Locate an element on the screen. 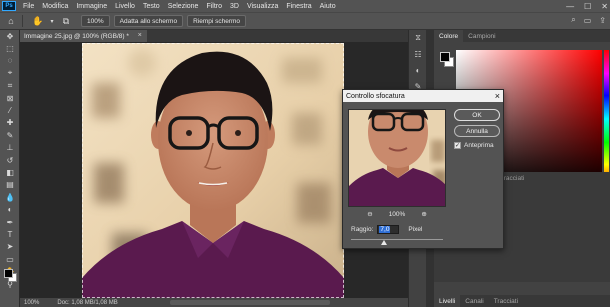  gradient-tool-icon: ▤ is located at coordinates (10, 185).